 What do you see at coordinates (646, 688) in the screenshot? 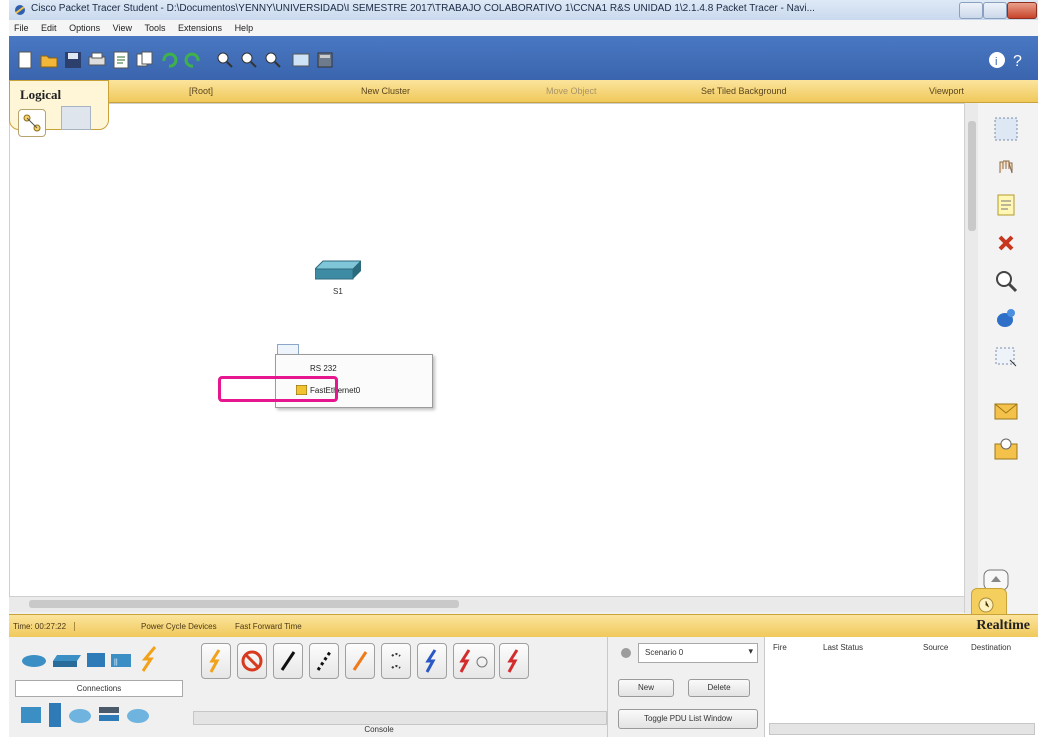
I see `new-scenario-button: New` at bounding box center [646, 688].